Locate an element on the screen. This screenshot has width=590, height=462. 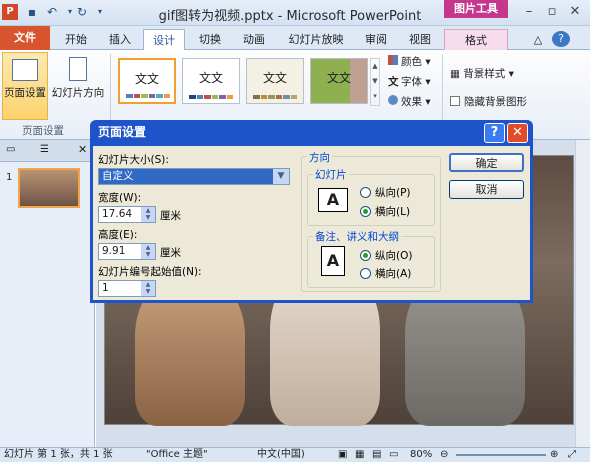
effects-button: 效果 ▾ is located at coordinates (409, 101).